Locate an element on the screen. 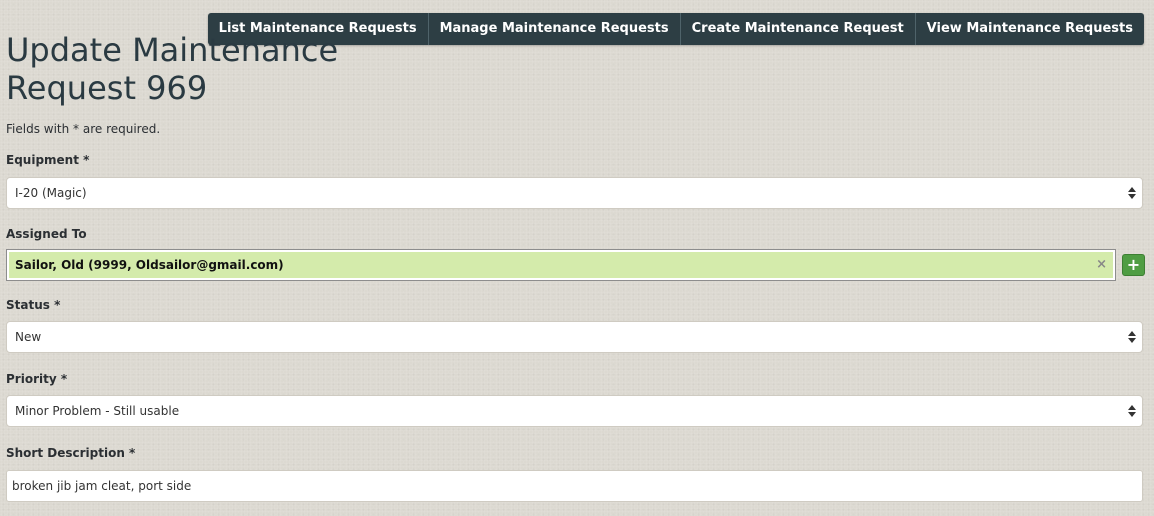  manage-requests-button: Manage Maintenance Requests is located at coordinates (553, 29).